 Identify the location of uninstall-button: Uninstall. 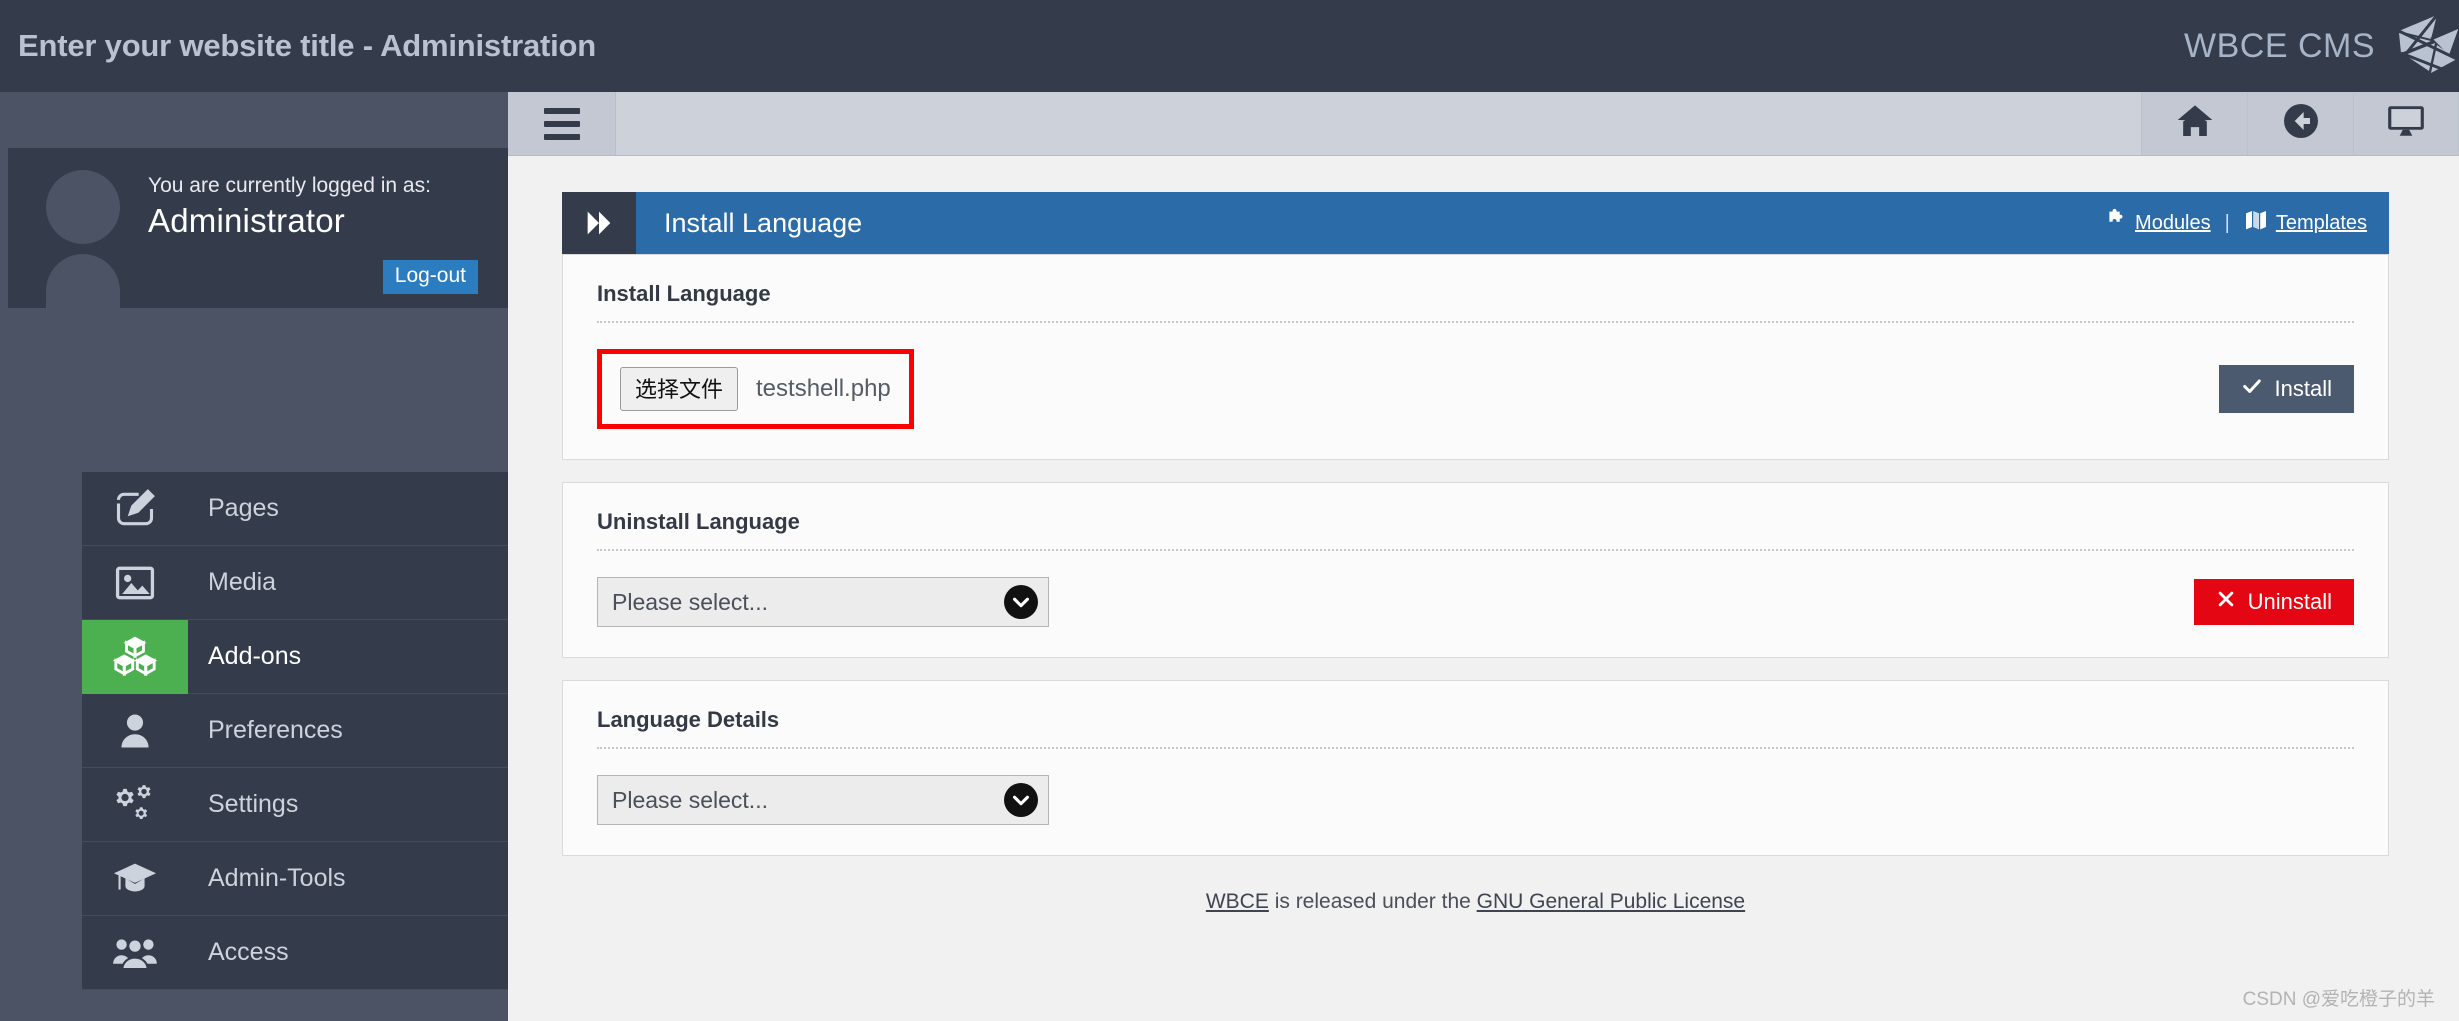
(2273, 602).